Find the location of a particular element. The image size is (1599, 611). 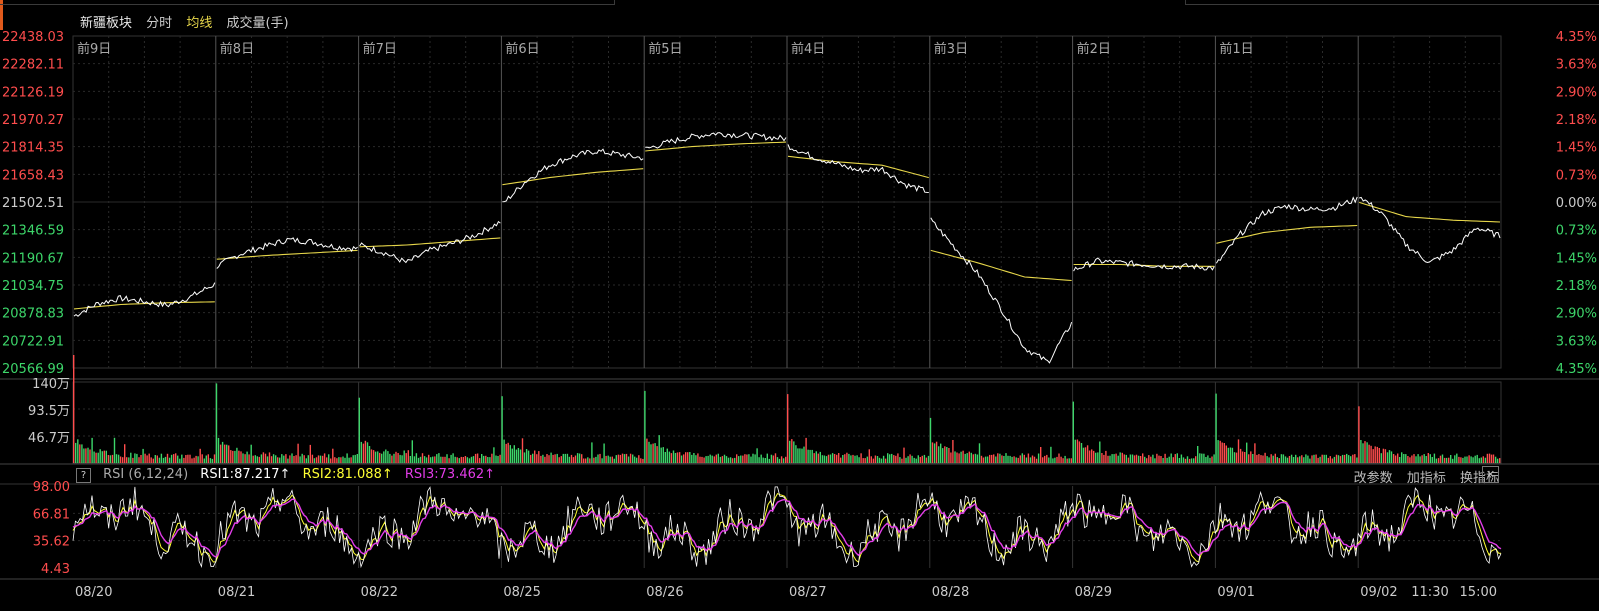

close-icon: ✕ is located at coordinates (1490, 474).